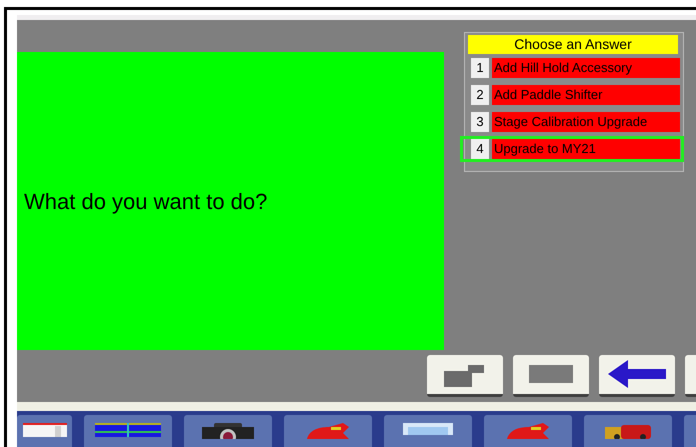 The width and height of the screenshot is (696, 447). I want to click on rectangle-icon, so click(551, 374).